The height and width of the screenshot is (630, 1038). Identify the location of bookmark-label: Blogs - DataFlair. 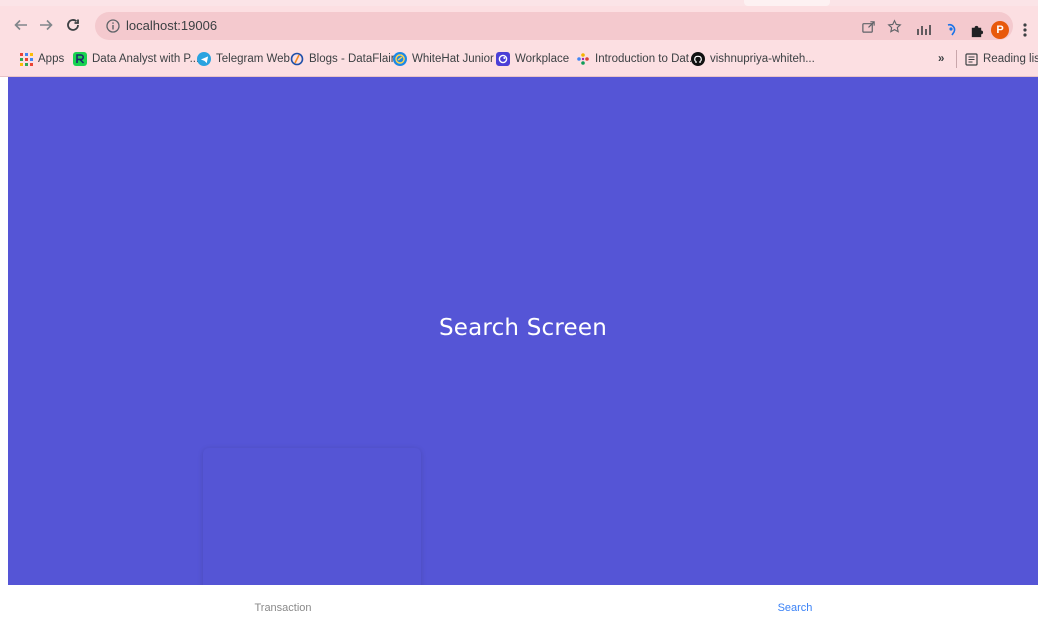
(352, 59).